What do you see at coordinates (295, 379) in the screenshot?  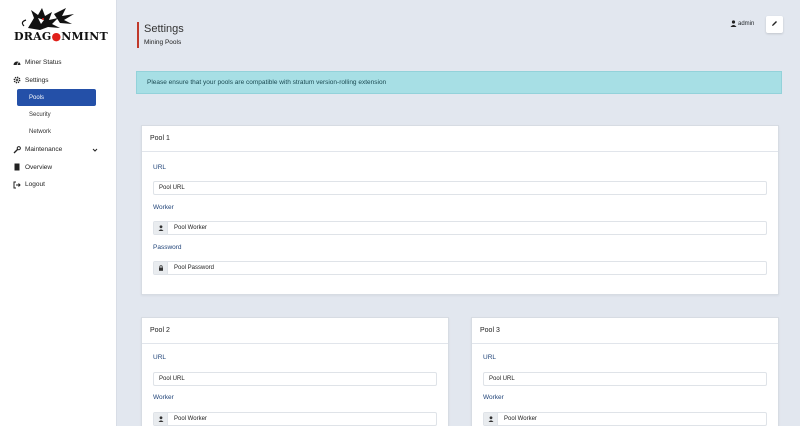 I see `pool-2-url-input: Pool URL` at bounding box center [295, 379].